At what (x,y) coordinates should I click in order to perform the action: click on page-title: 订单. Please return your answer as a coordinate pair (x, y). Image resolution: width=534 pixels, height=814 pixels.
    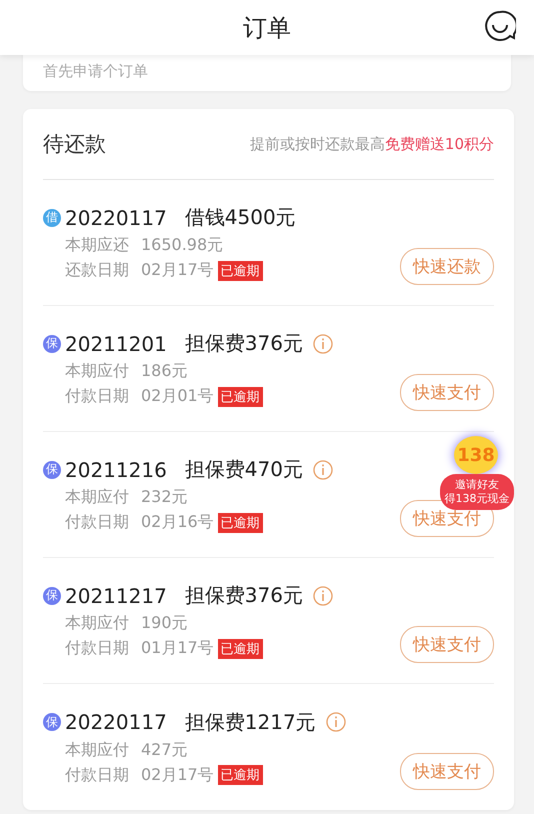
    Looking at the image, I should click on (267, 28).